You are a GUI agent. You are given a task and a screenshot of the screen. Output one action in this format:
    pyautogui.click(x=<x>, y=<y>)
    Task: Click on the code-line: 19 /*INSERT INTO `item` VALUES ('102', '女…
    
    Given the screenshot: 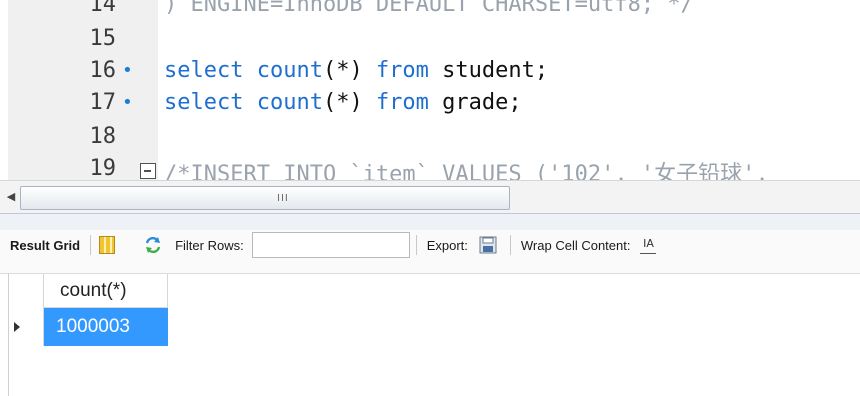 What is the action you would take?
    pyautogui.click(x=430, y=168)
    